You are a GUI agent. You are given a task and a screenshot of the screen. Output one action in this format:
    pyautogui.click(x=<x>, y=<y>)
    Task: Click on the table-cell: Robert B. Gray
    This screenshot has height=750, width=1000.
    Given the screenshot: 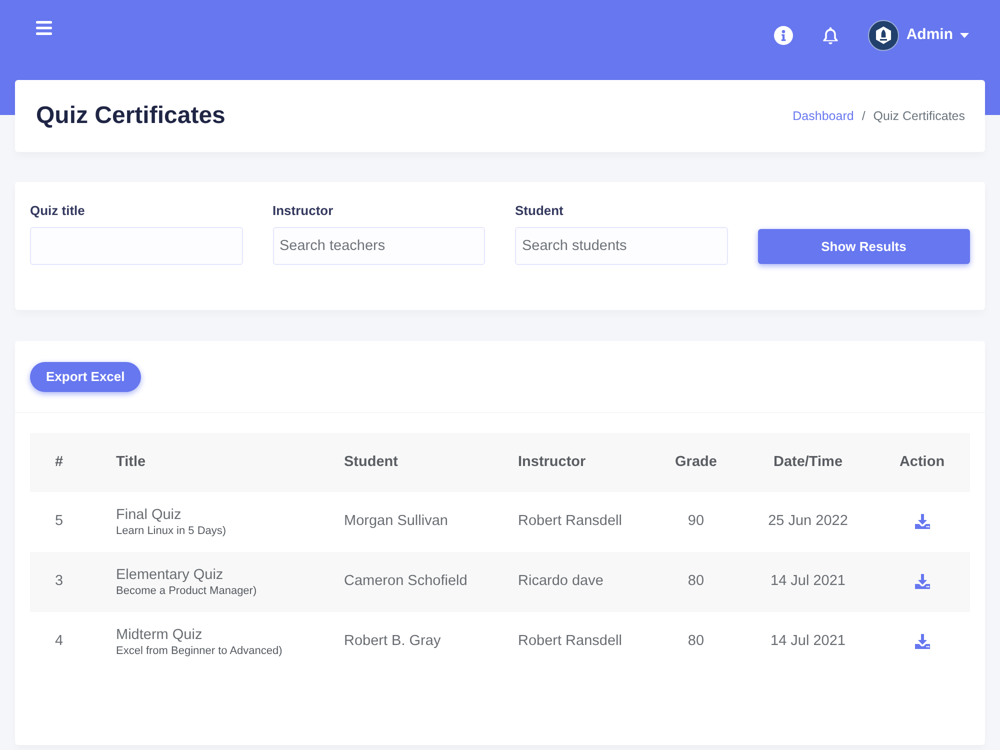 What is the action you would take?
    pyautogui.click(x=403, y=642)
    